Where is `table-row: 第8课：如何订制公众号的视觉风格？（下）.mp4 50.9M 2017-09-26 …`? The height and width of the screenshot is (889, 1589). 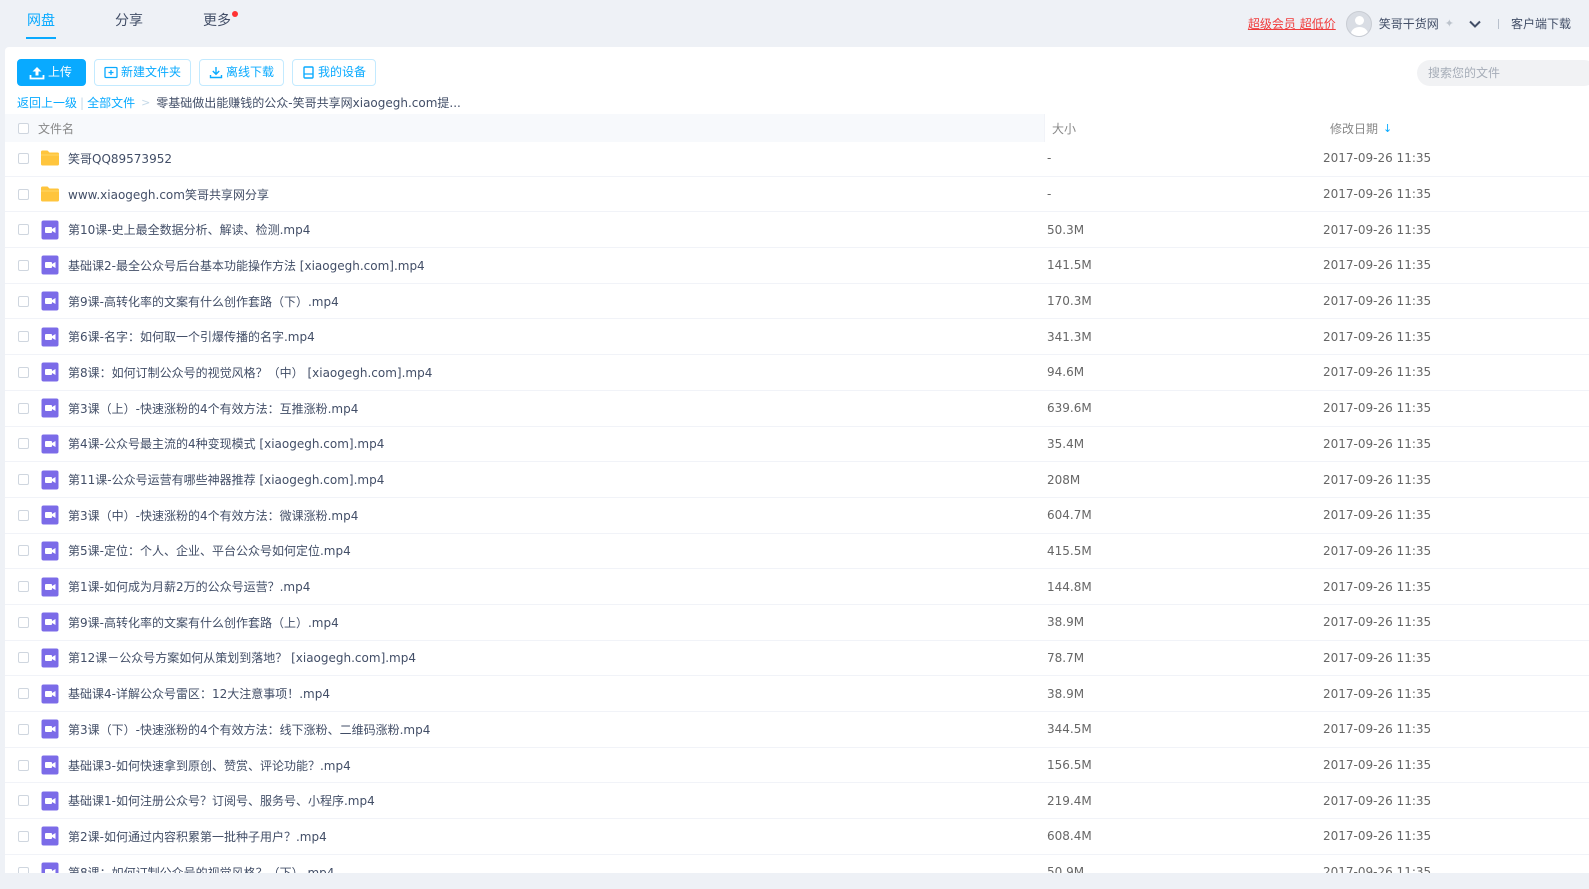 table-row: 第8课：如何订制公众号的视觉风格？（下）.mp4 50.9M 2017-09-26 … is located at coordinates (797, 864).